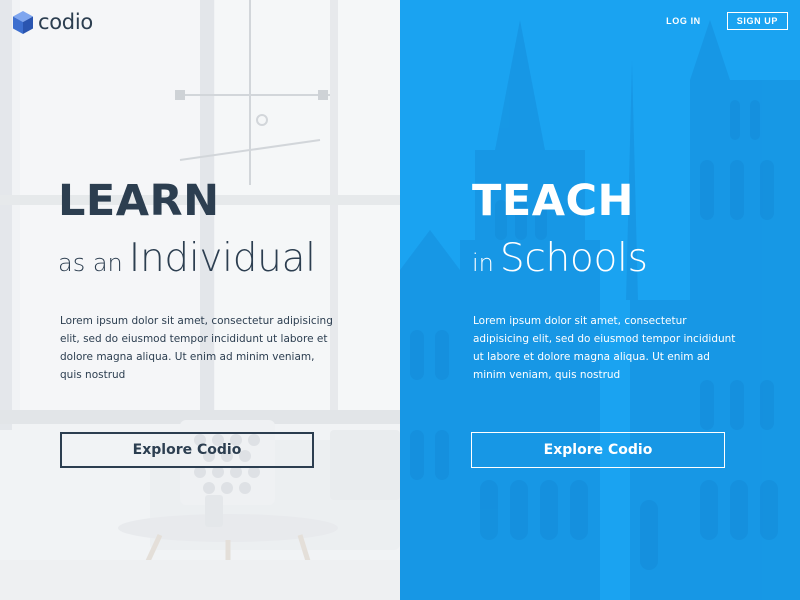  Describe the element at coordinates (139, 201) in the screenshot. I see `learn-heading: LEARN` at that location.